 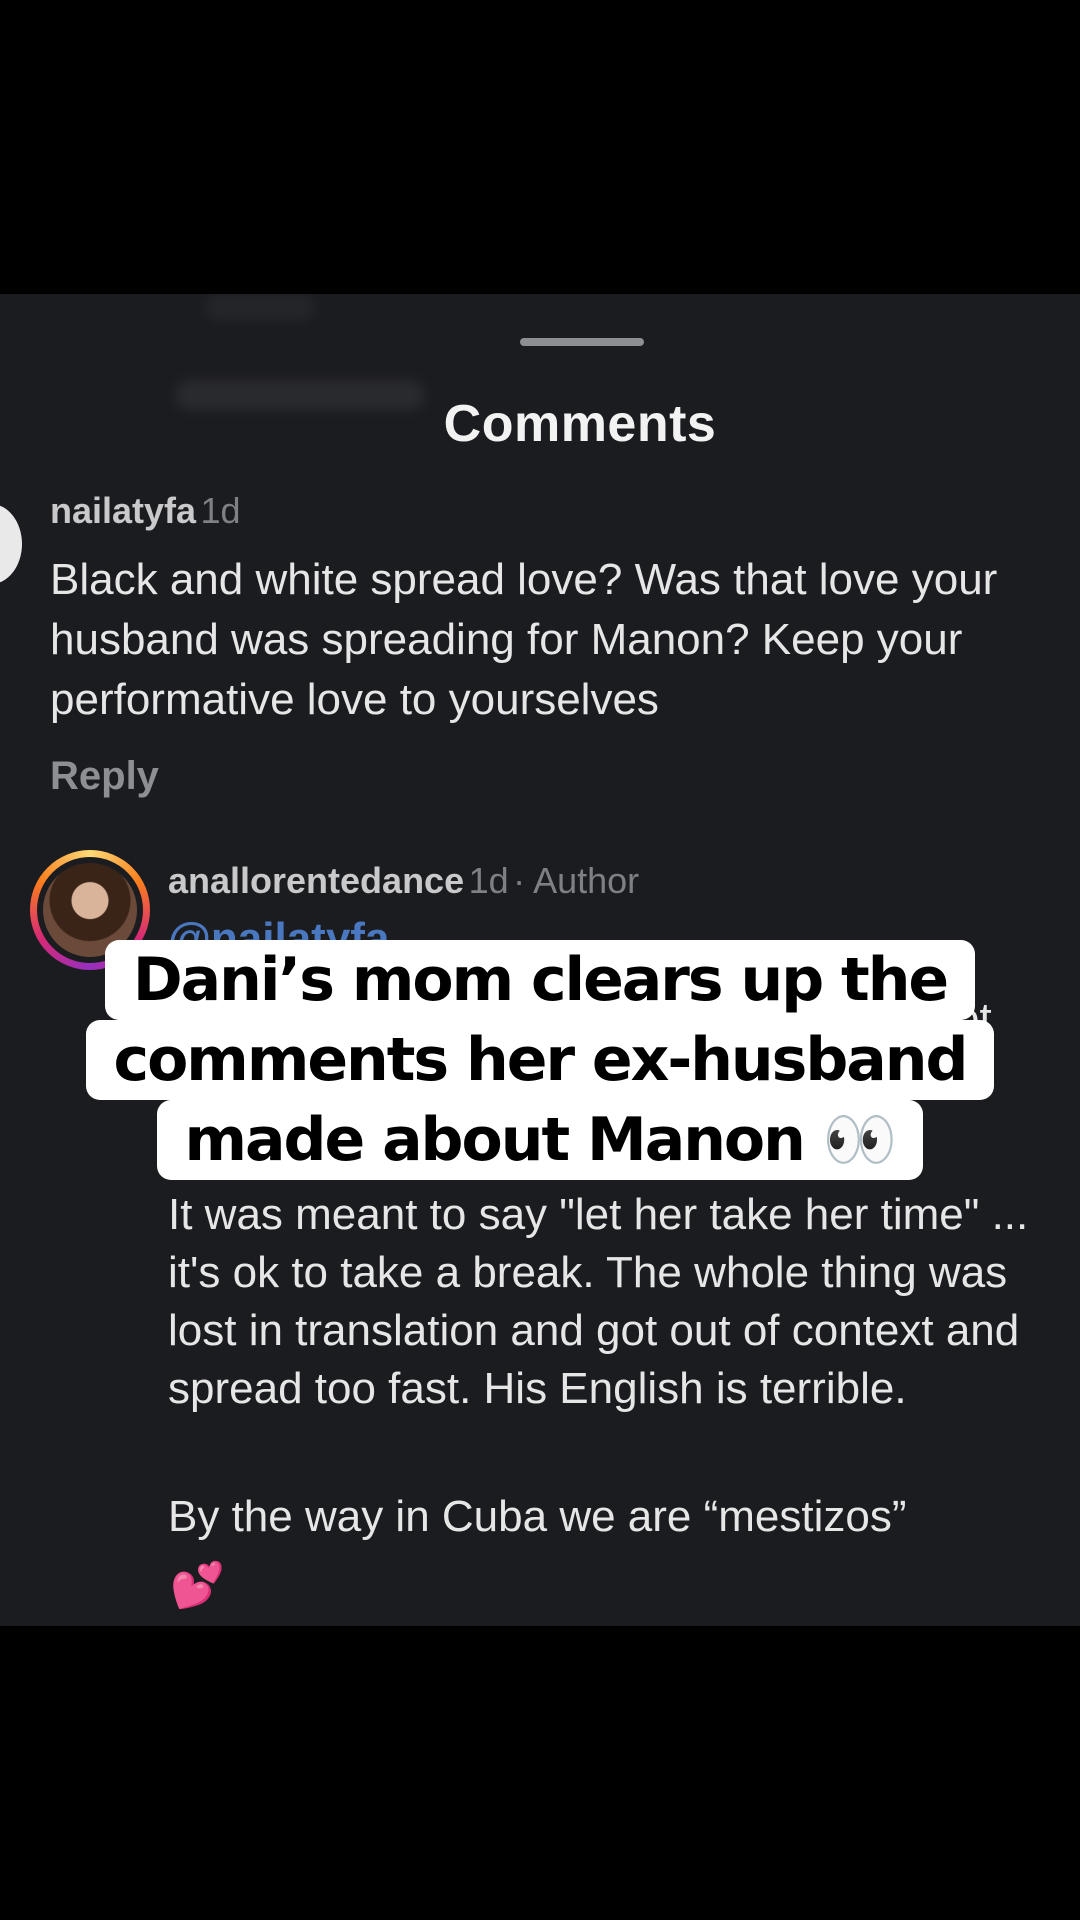 I want to click on caption-line: made about Manon 👀, so click(x=540, y=1140).